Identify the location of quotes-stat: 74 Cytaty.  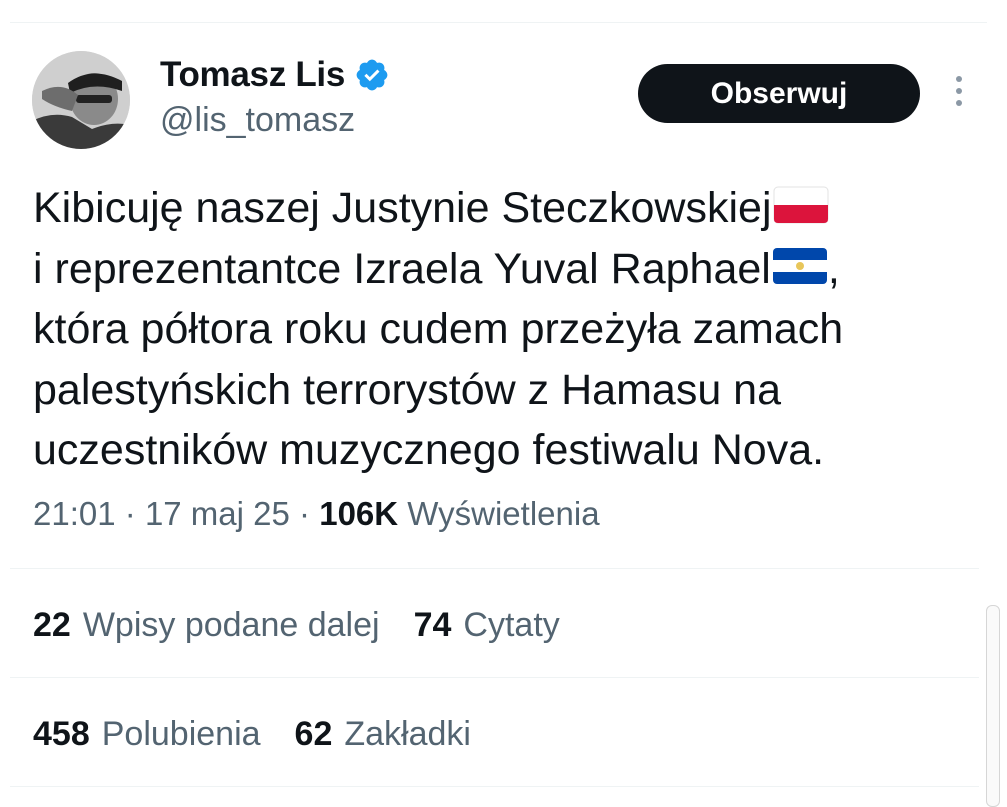
(487, 625).